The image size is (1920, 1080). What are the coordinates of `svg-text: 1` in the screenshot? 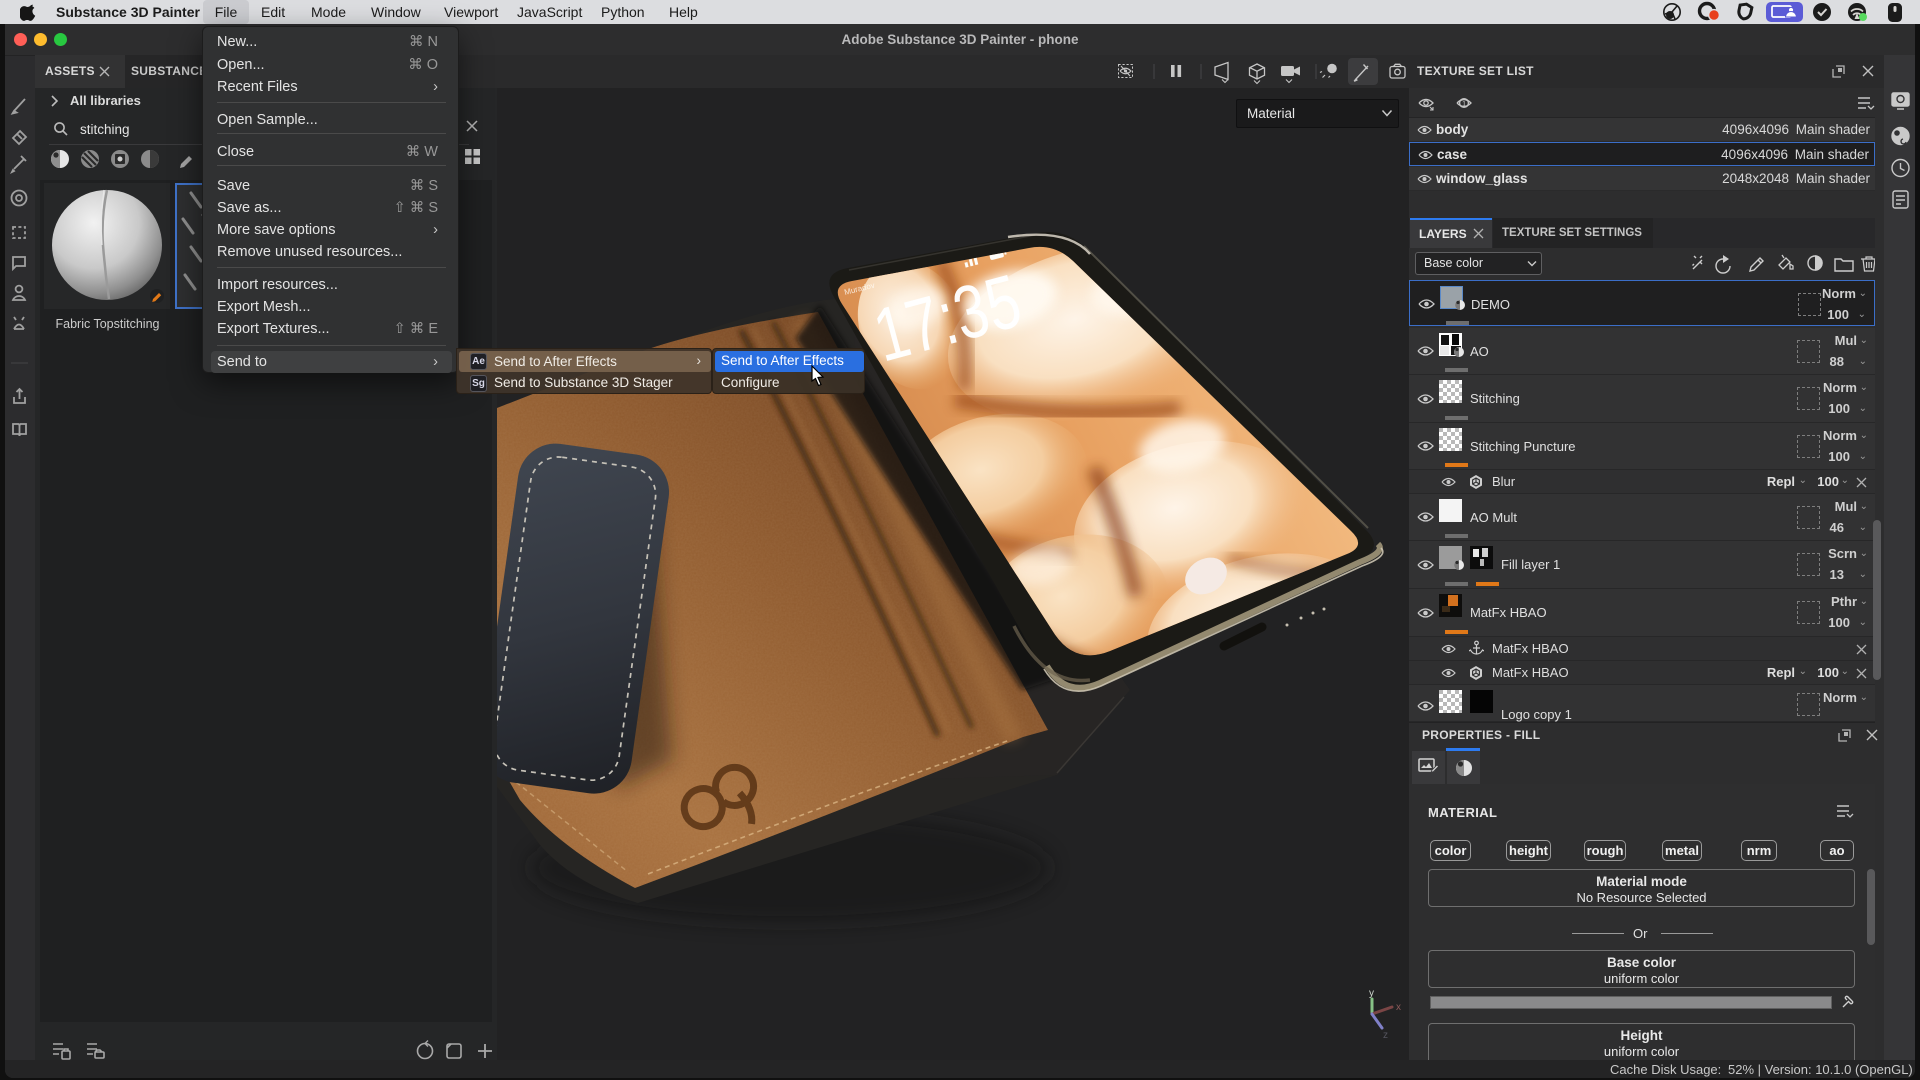 It's located at (1464, 103).